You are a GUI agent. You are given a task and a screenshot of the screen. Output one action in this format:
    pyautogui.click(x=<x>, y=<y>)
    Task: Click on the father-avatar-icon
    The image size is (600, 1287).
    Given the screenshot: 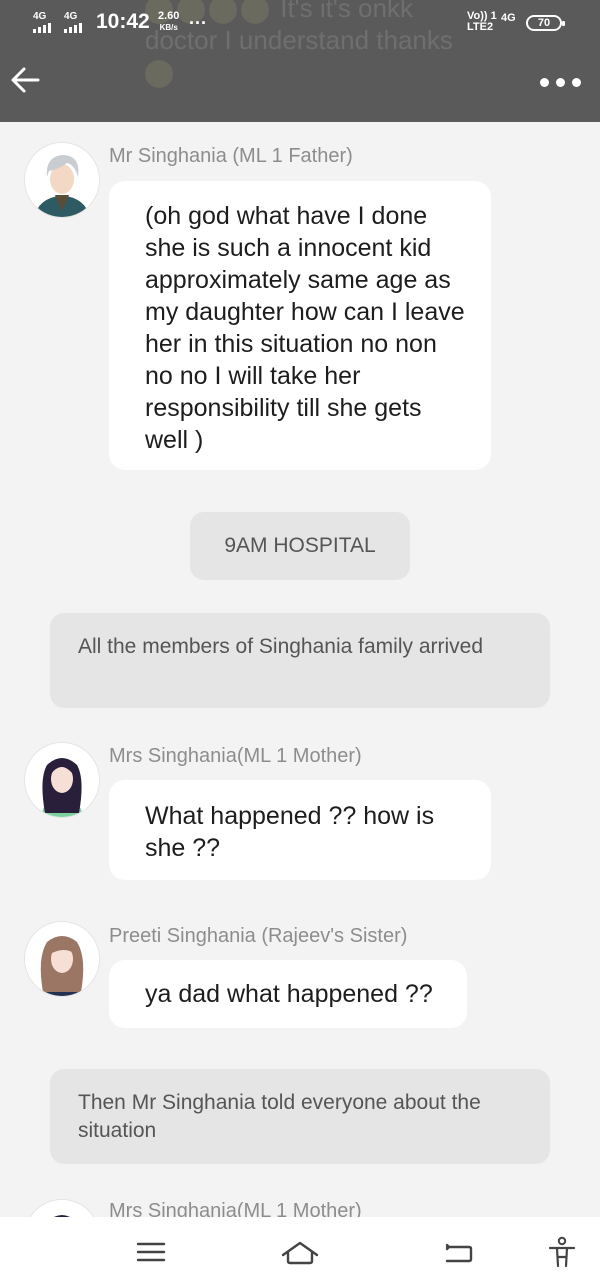 What is the action you would take?
    pyautogui.click(x=62, y=180)
    